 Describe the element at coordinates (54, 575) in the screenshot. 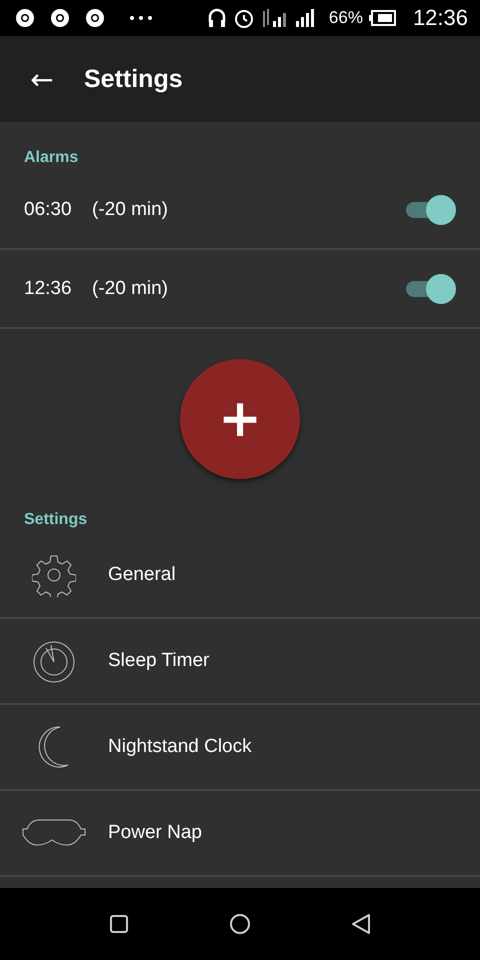

I see `gear-icon` at that location.